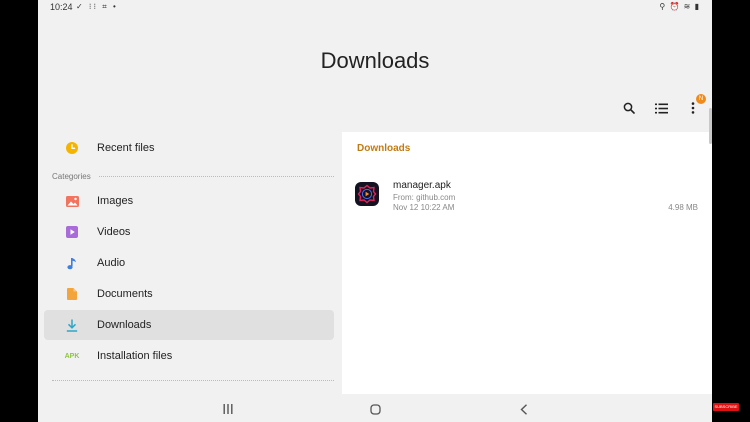  Describe the element at coordinates (424, 197) in the screenshot. I see `file-source: From: github.com` at that location.